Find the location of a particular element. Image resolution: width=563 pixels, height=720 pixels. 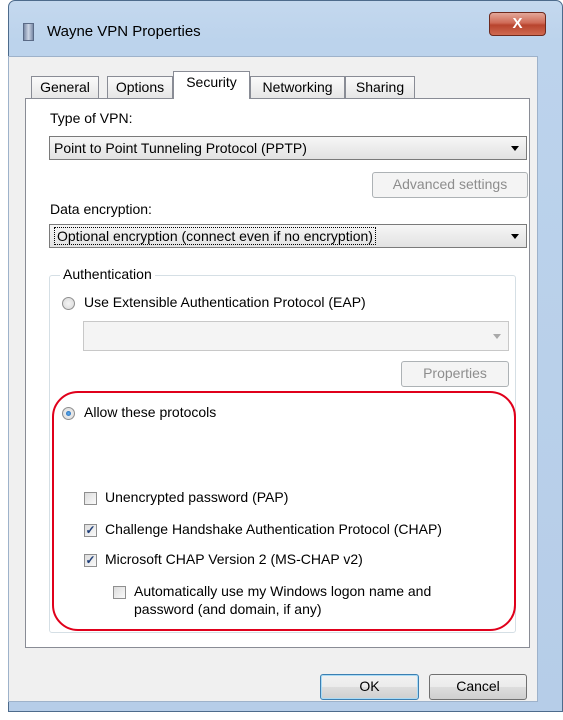

eap-radio is located at coordinates (68, 303).